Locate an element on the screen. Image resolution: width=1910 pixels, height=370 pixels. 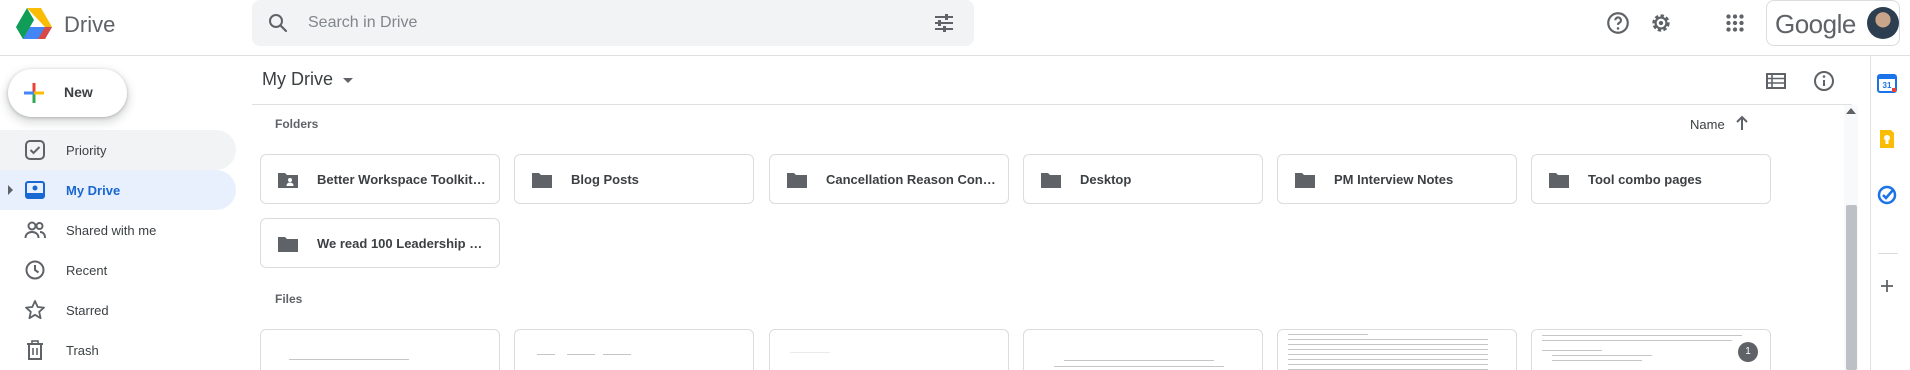
sidebar-item-shared-with-me: Shared with me is located at coordinates (118, 230).